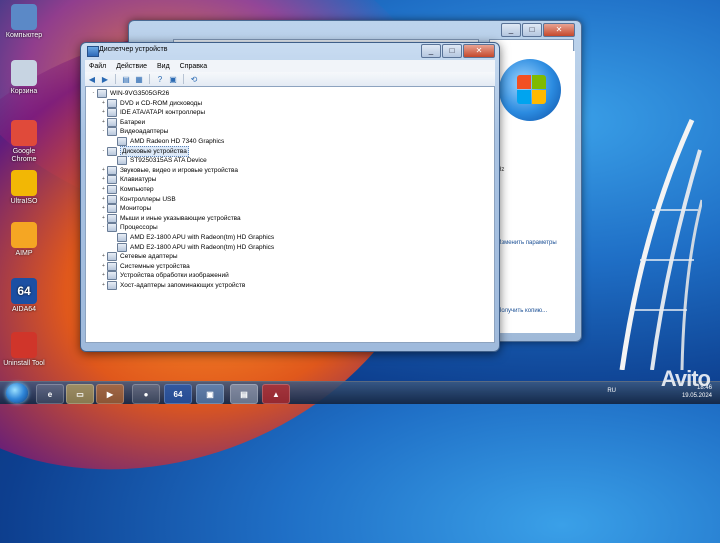 The width and height of the screenshot is (720, 543). What do you see at coordinates (24, 296) in the screenshot?
I see `desktop-icon: 64 AIDA64` at bounding box center [24, 296].